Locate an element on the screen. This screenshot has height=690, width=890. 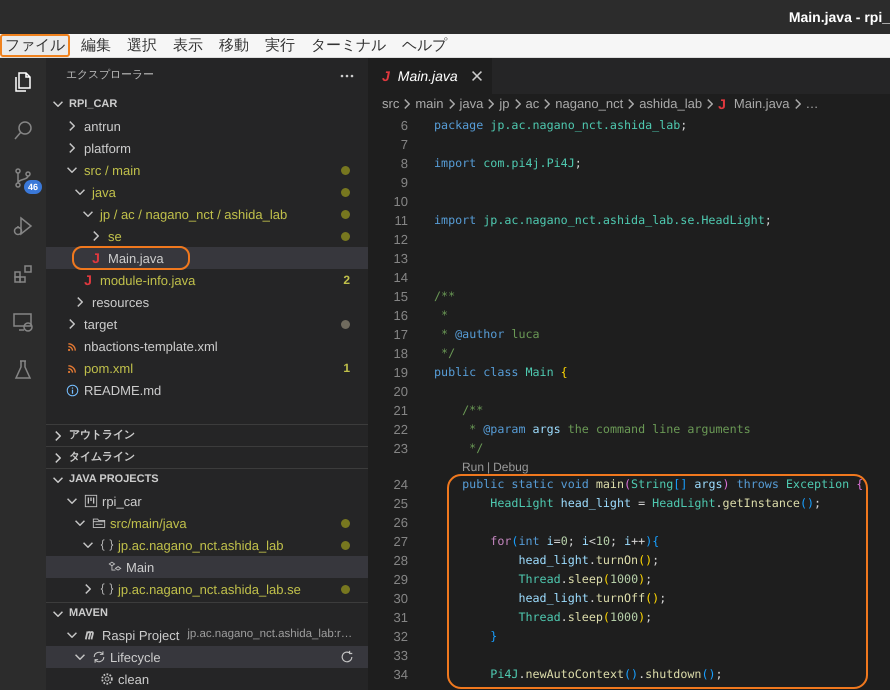
menu-item: 選択 is located at coordinates (142, 45).